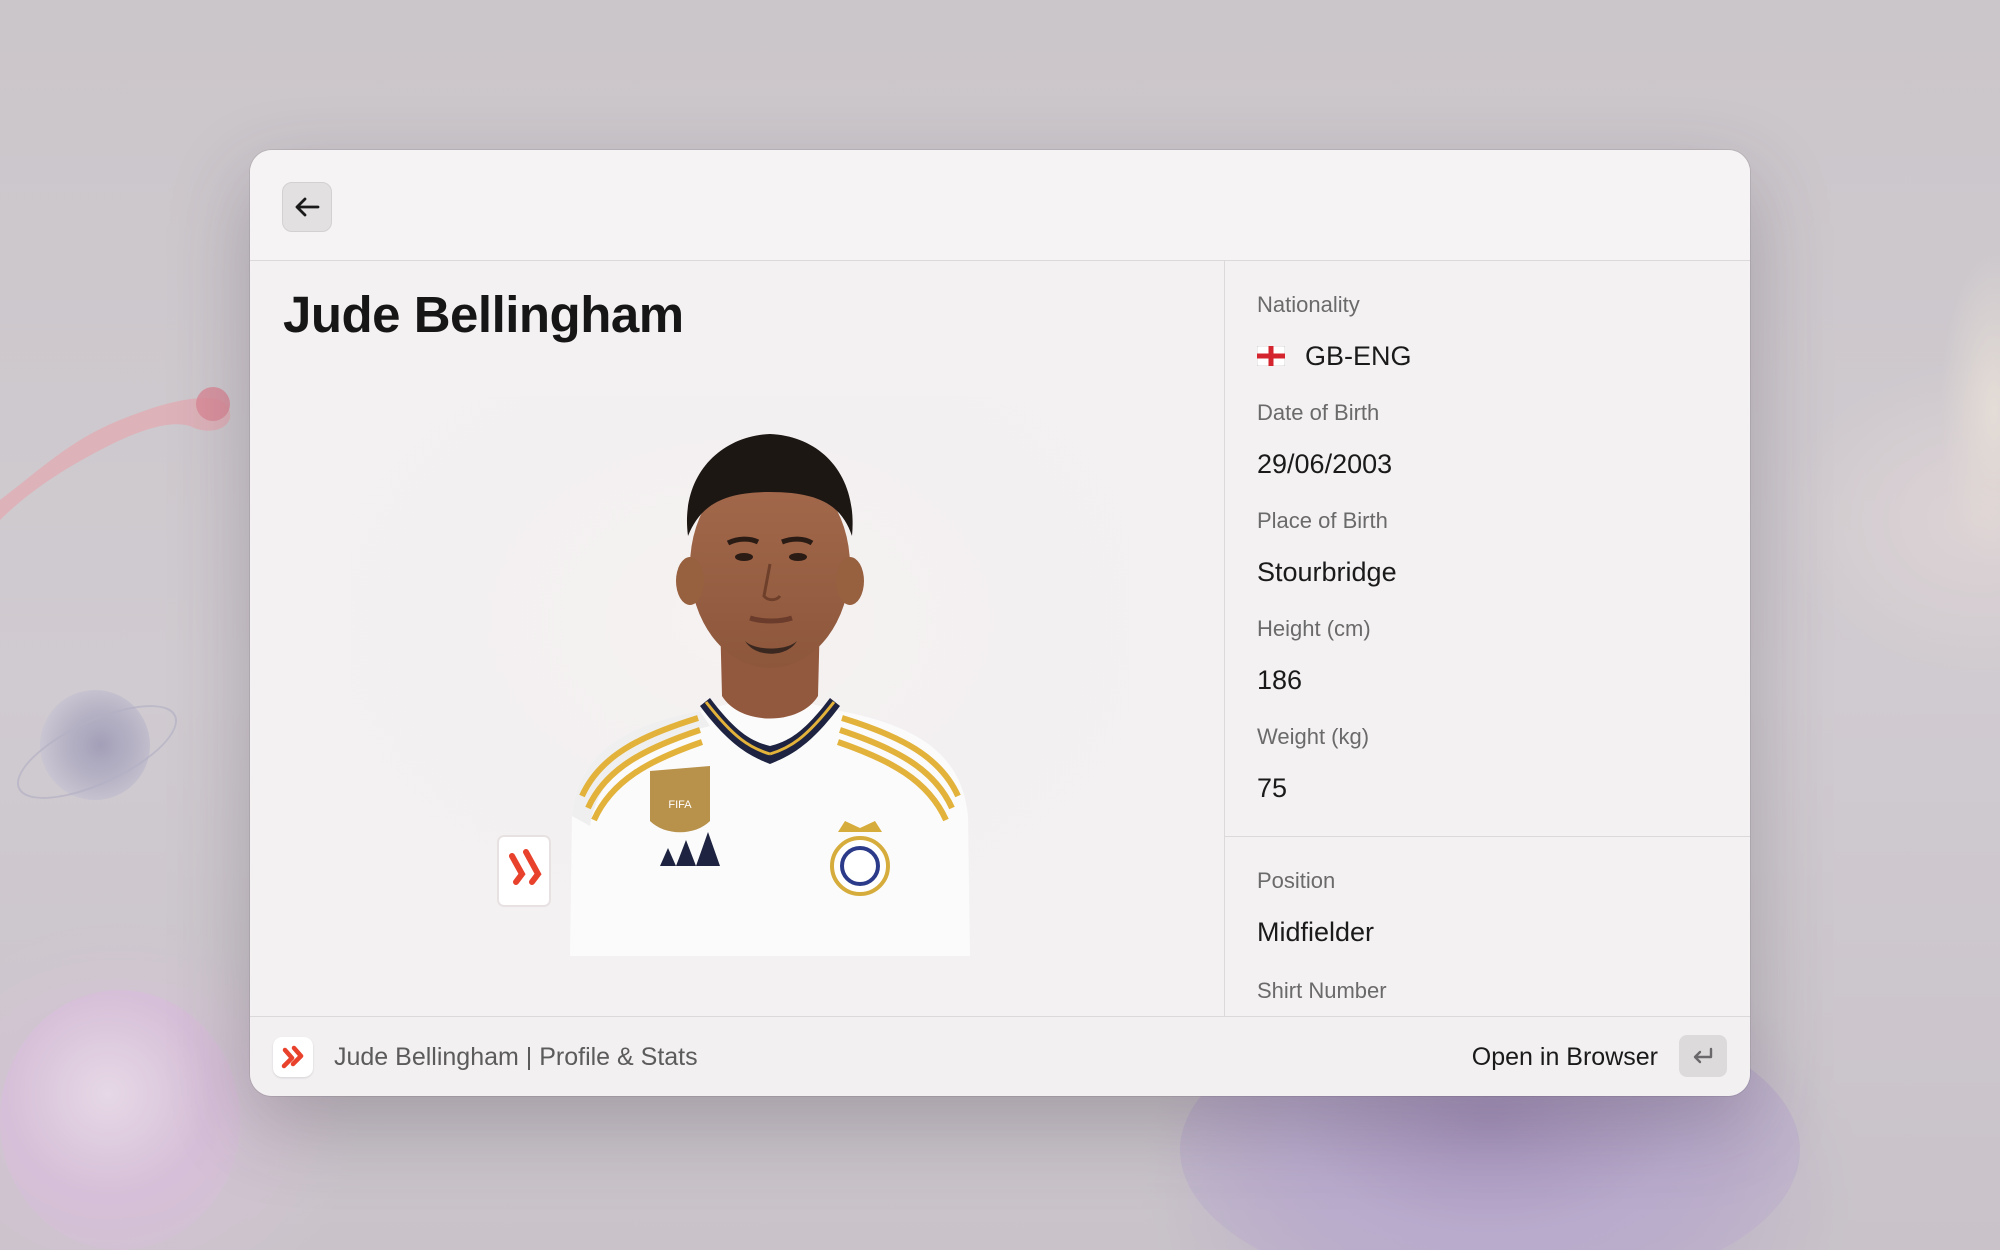 This screenshot has height=1250, width=2000. I want to click on height-label: Height (cm), so click(1314, 628).